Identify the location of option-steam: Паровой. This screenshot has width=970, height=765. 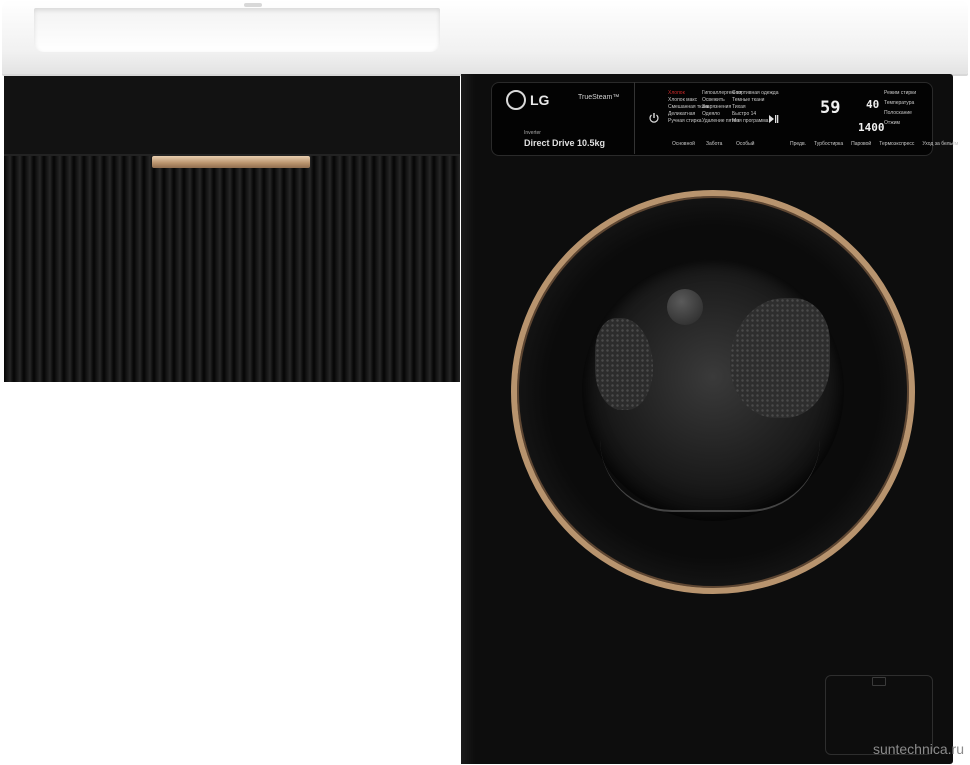
(861, 144).